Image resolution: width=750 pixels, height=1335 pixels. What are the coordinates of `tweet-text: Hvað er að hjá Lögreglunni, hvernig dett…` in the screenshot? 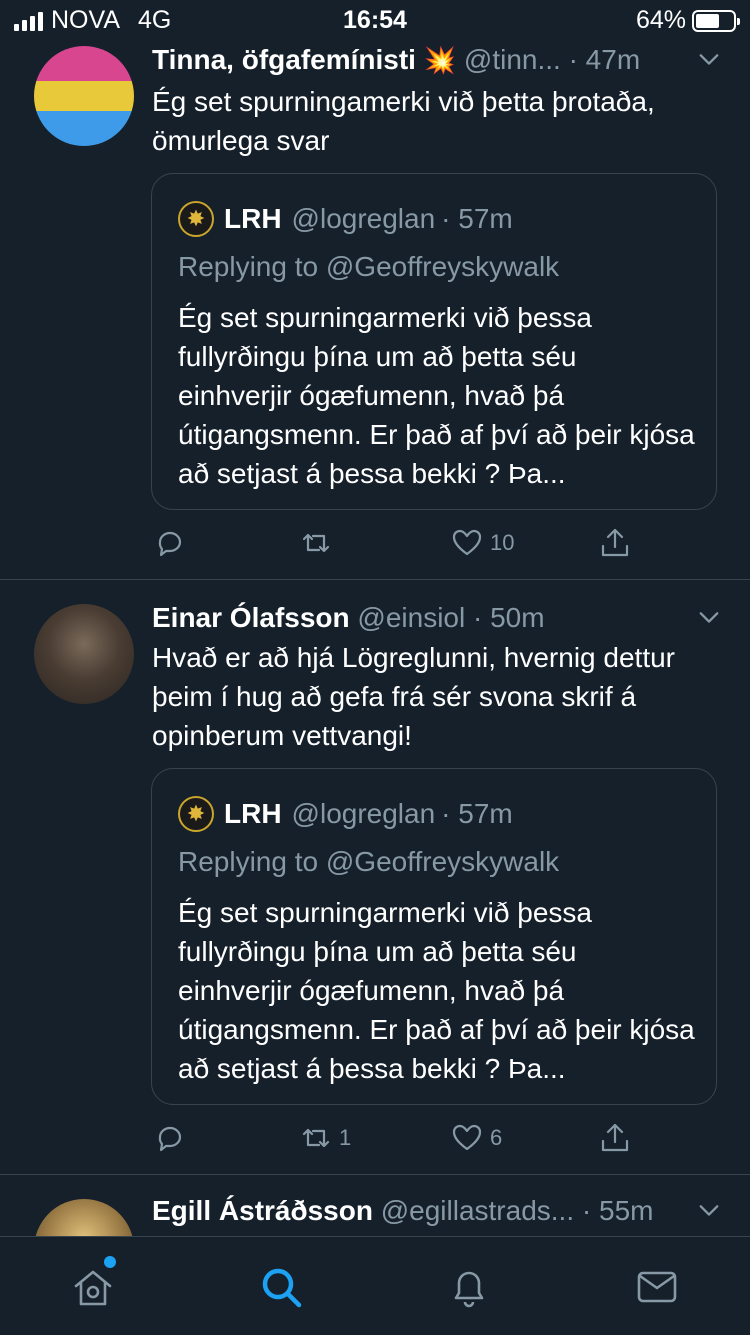 It's located at (414, 696).